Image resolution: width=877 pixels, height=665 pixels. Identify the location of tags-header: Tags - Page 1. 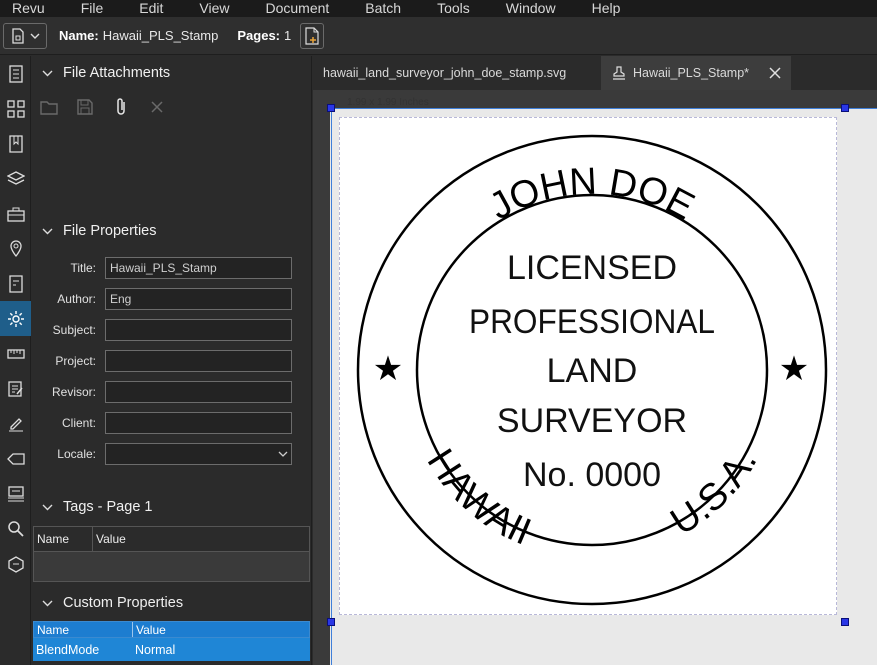
(171, 507).